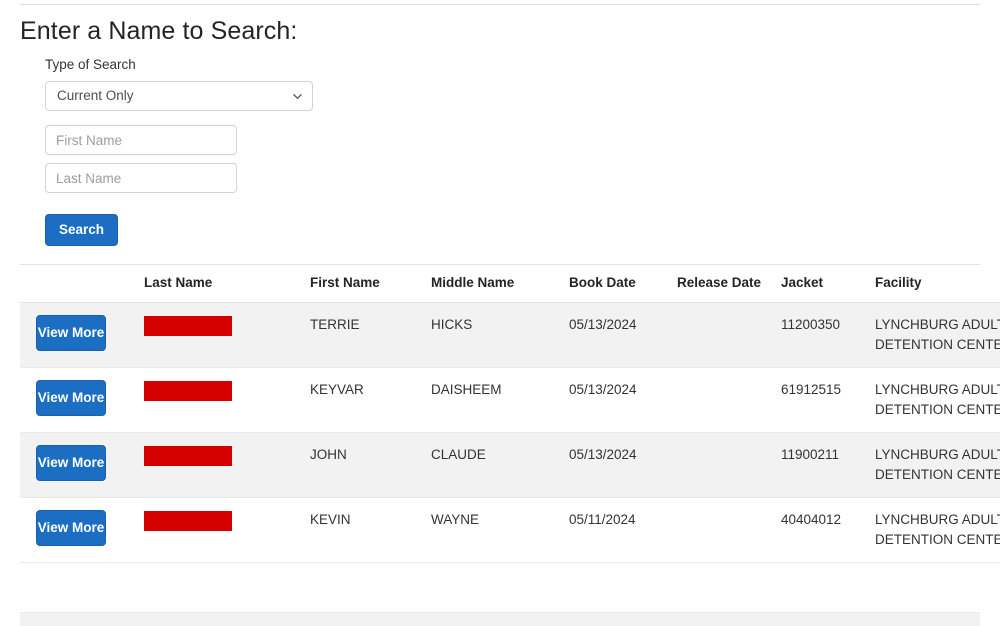 The image size is (1000, 626). I want to click on header-jacket: Jacket, so click(820, 284).